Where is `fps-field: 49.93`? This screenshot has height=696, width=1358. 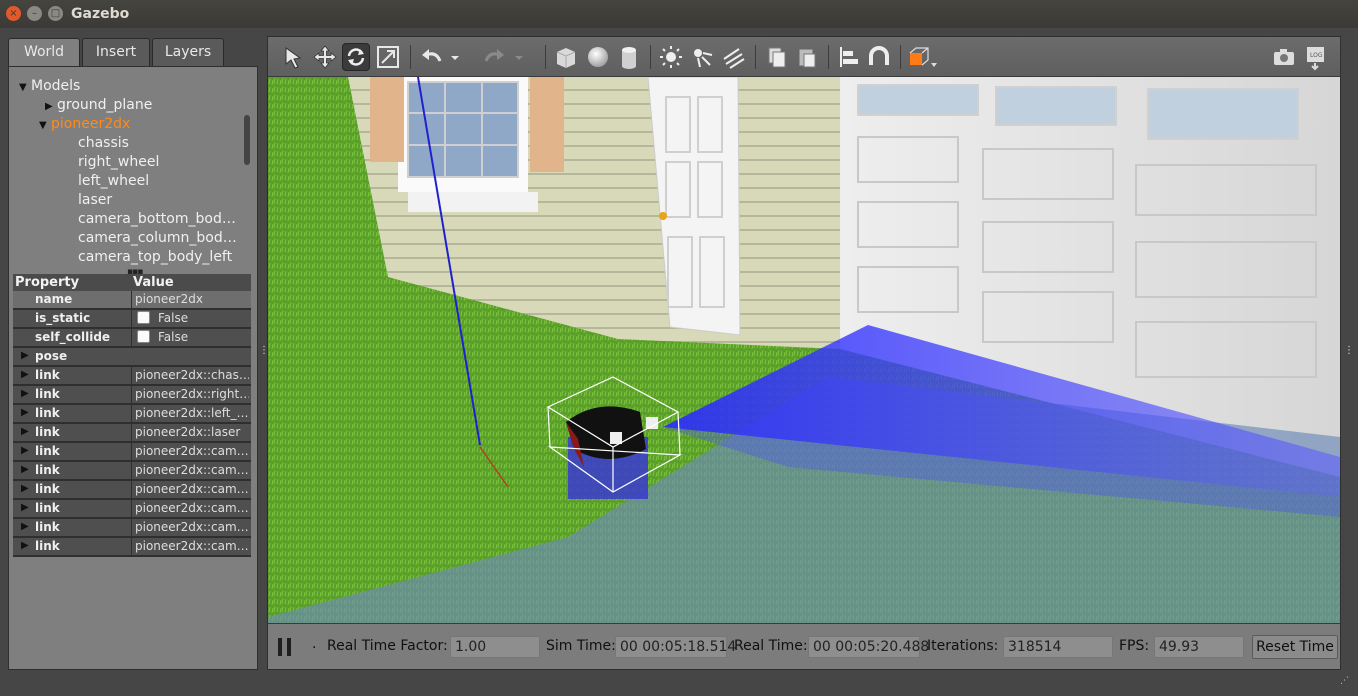 fps-field: 49.93 is located at coordinates (1199, 647).